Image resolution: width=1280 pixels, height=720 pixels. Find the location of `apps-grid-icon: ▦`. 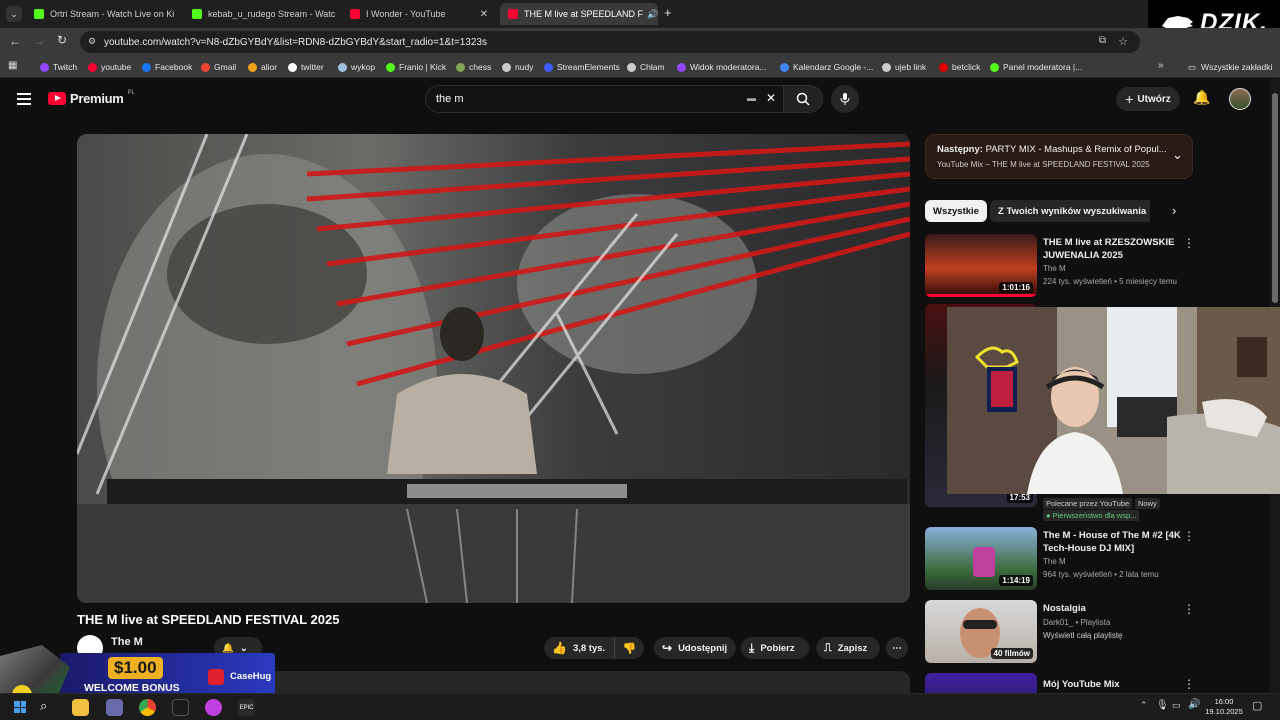

apps-grid-icon: ▦ is located at coordinates (12, 65).